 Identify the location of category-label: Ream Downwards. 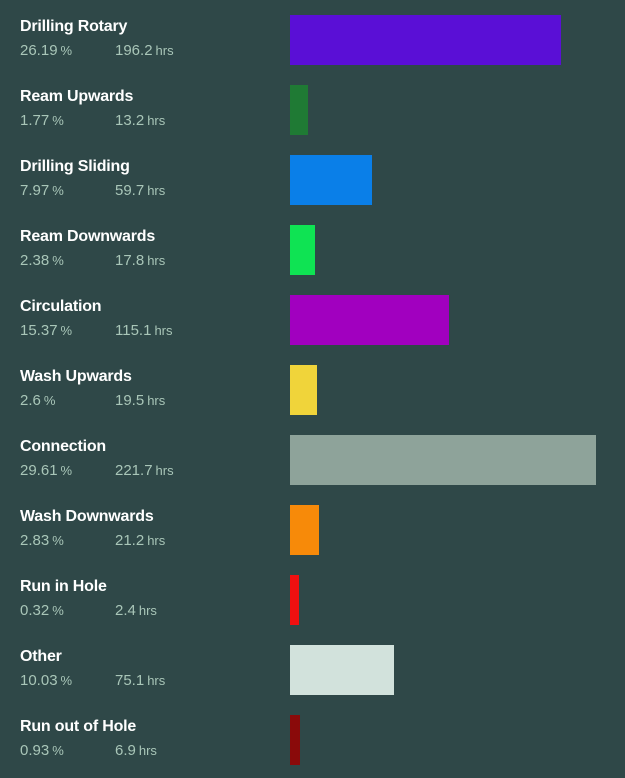
(88, 236).